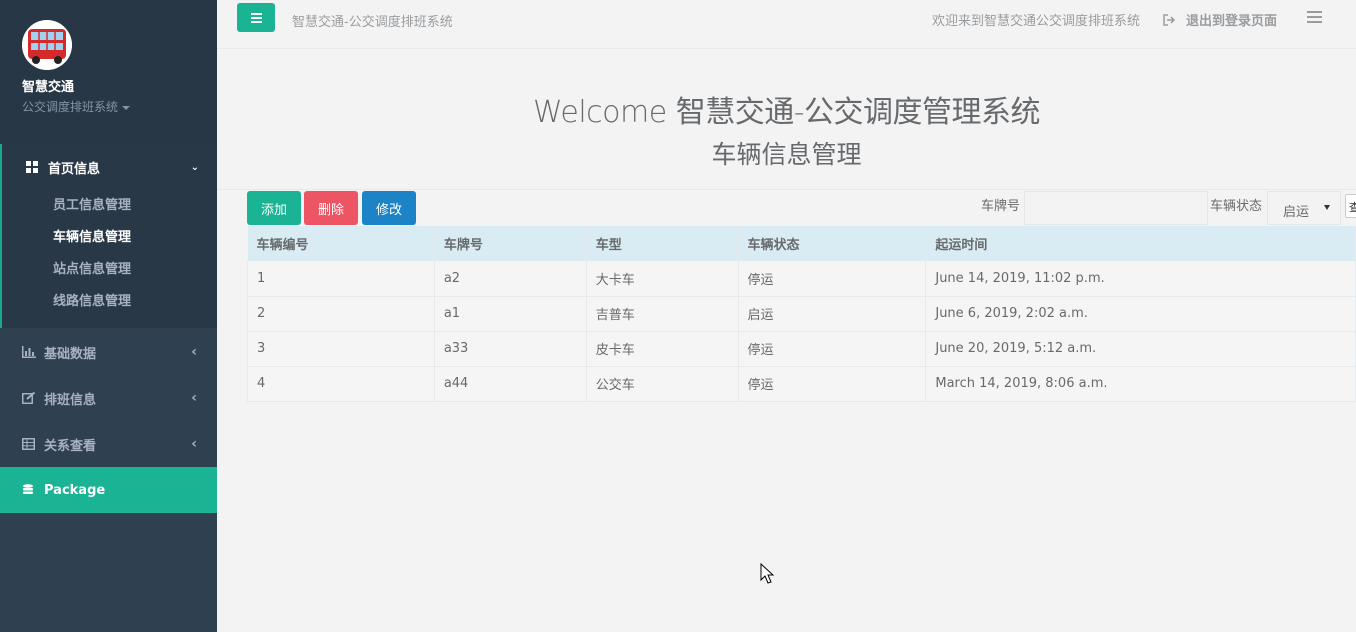 This screenshot has height=632, width=1356. Describe the element at coordinates (70, 107) in the screenshot. I see `profile-subtitle: 公交调度排班系统` at that location.